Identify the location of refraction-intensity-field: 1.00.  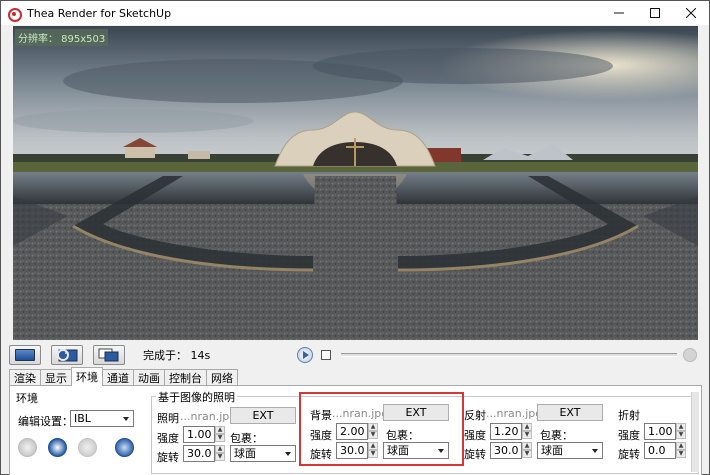
(660, 431).